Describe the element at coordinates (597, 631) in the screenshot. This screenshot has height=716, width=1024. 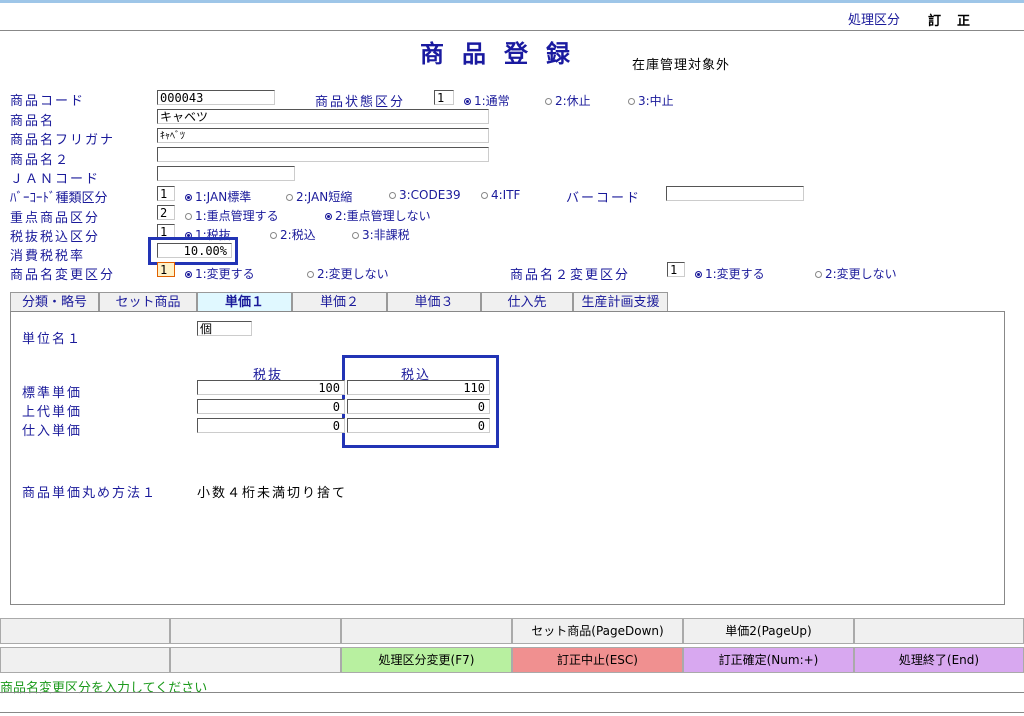
I see `set-product-pagedown-button: セット商品(PageDown)` at that location.